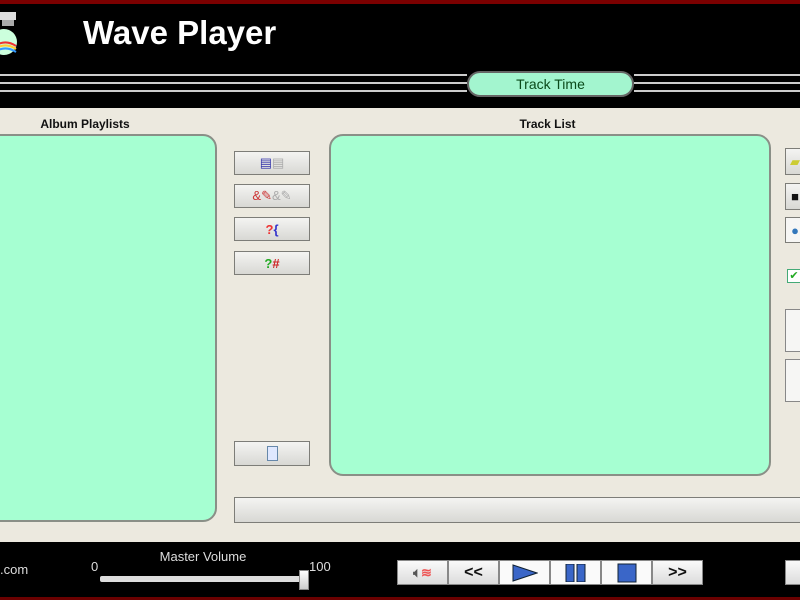  What do you see at coordinates (9, 33) in the screenshot?
I see `logo-icon` at bounding box center [9, 33].